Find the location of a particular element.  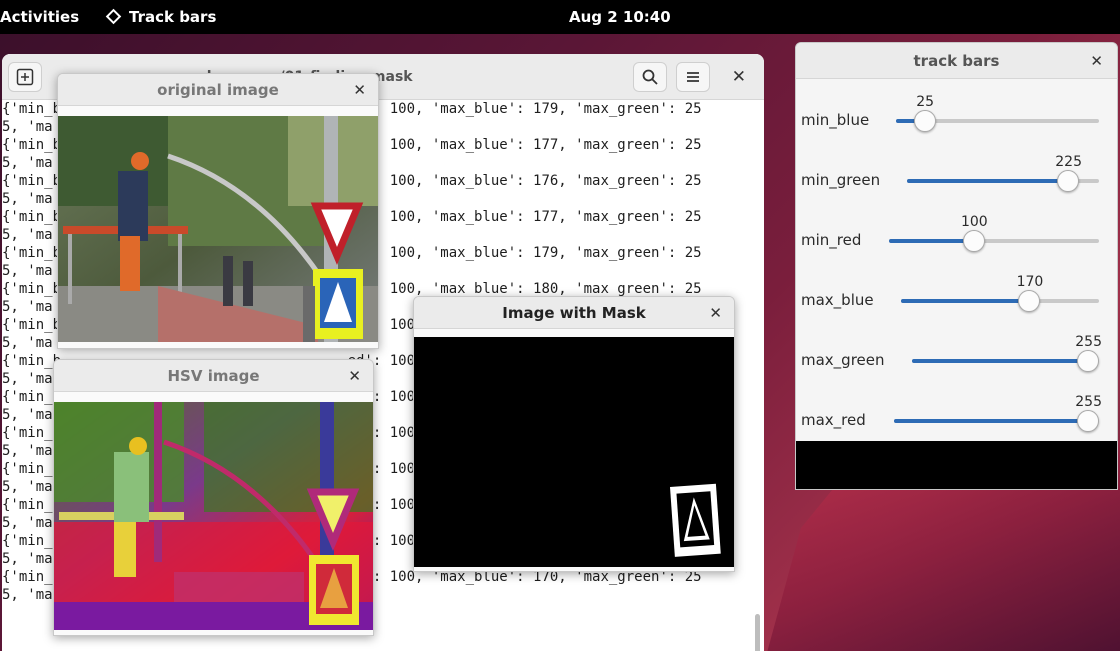

app-name: Track bars is located at coordinates (173, 17).